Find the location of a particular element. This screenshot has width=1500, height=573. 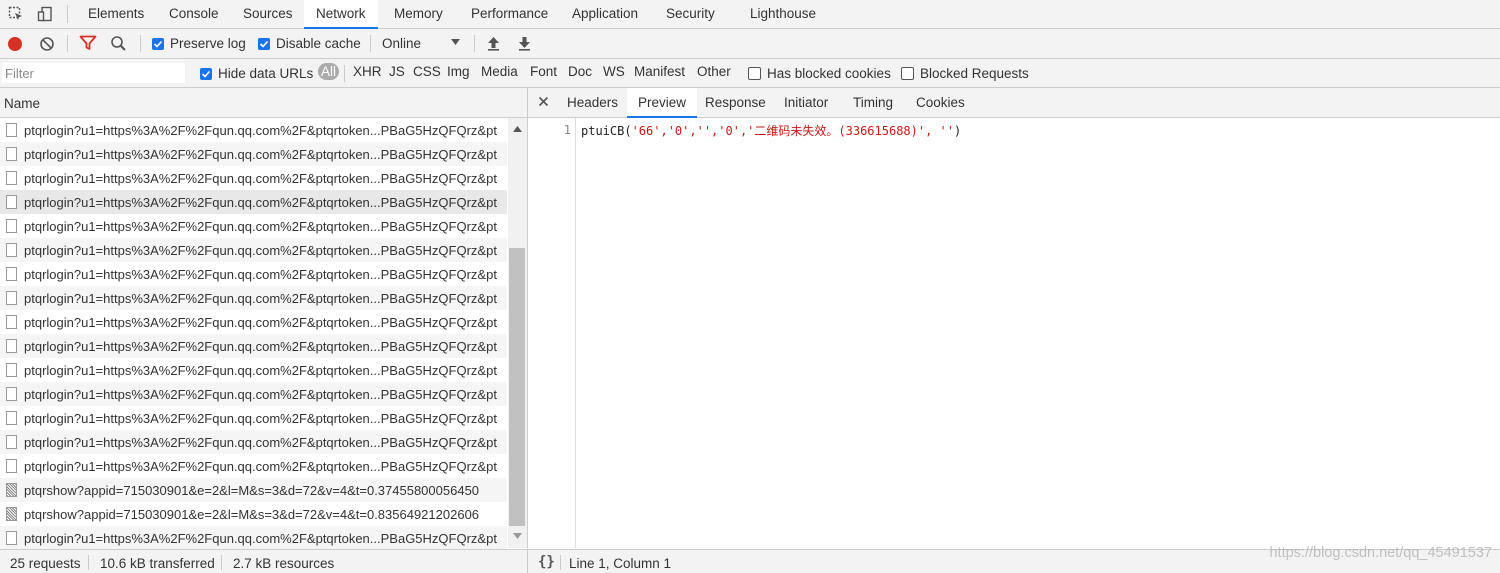

record-icon is located at coordinates (15, 44).